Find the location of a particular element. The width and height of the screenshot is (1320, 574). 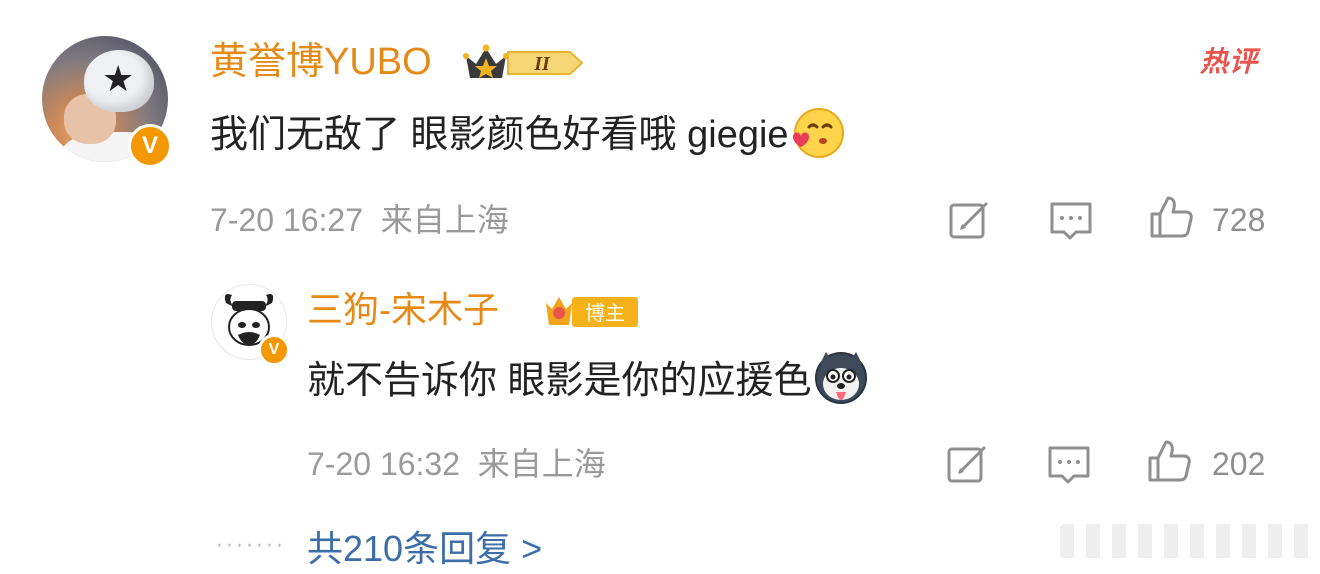

hot-comment-tag: 热评 is located at coordinates (1229, 61).